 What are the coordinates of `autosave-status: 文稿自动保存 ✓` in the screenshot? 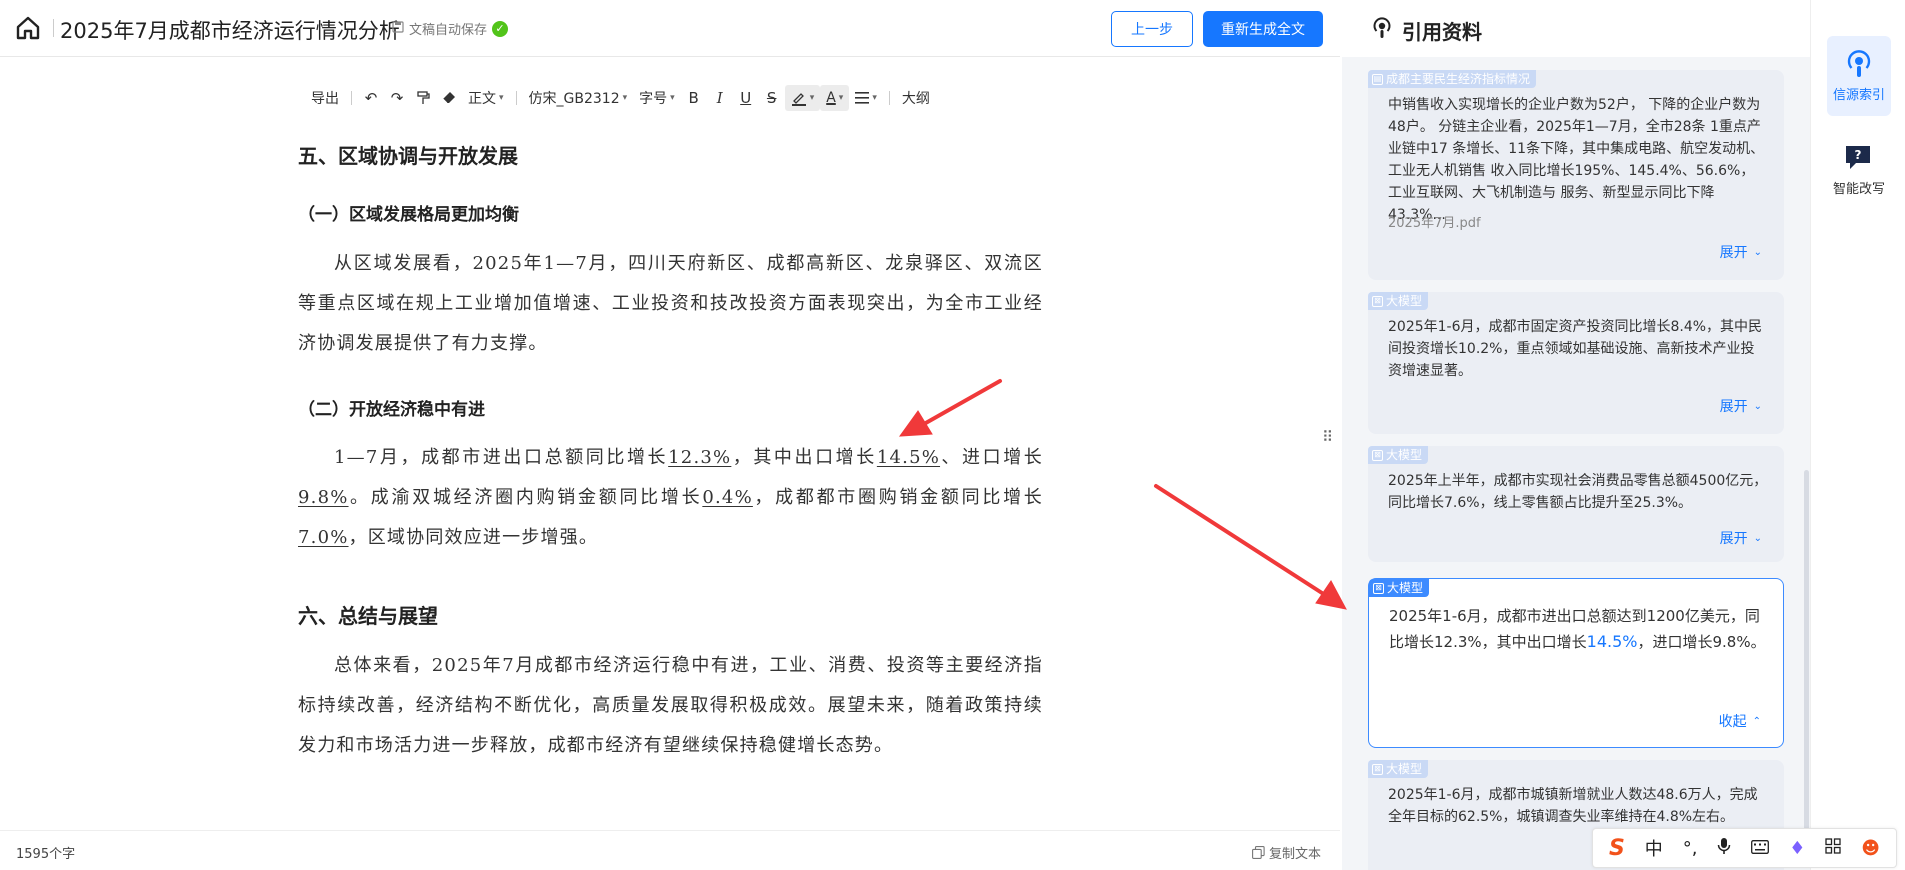 It's located at (450, 28).